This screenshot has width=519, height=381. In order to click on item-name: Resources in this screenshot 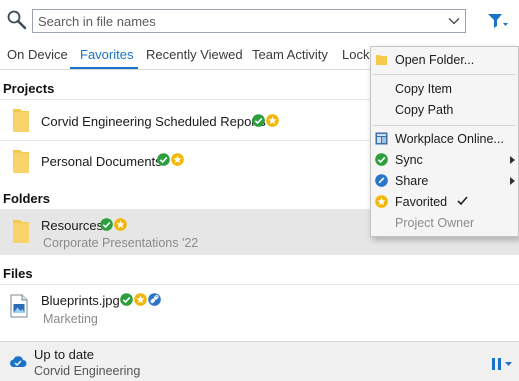, I will do `click(72, 225)`.